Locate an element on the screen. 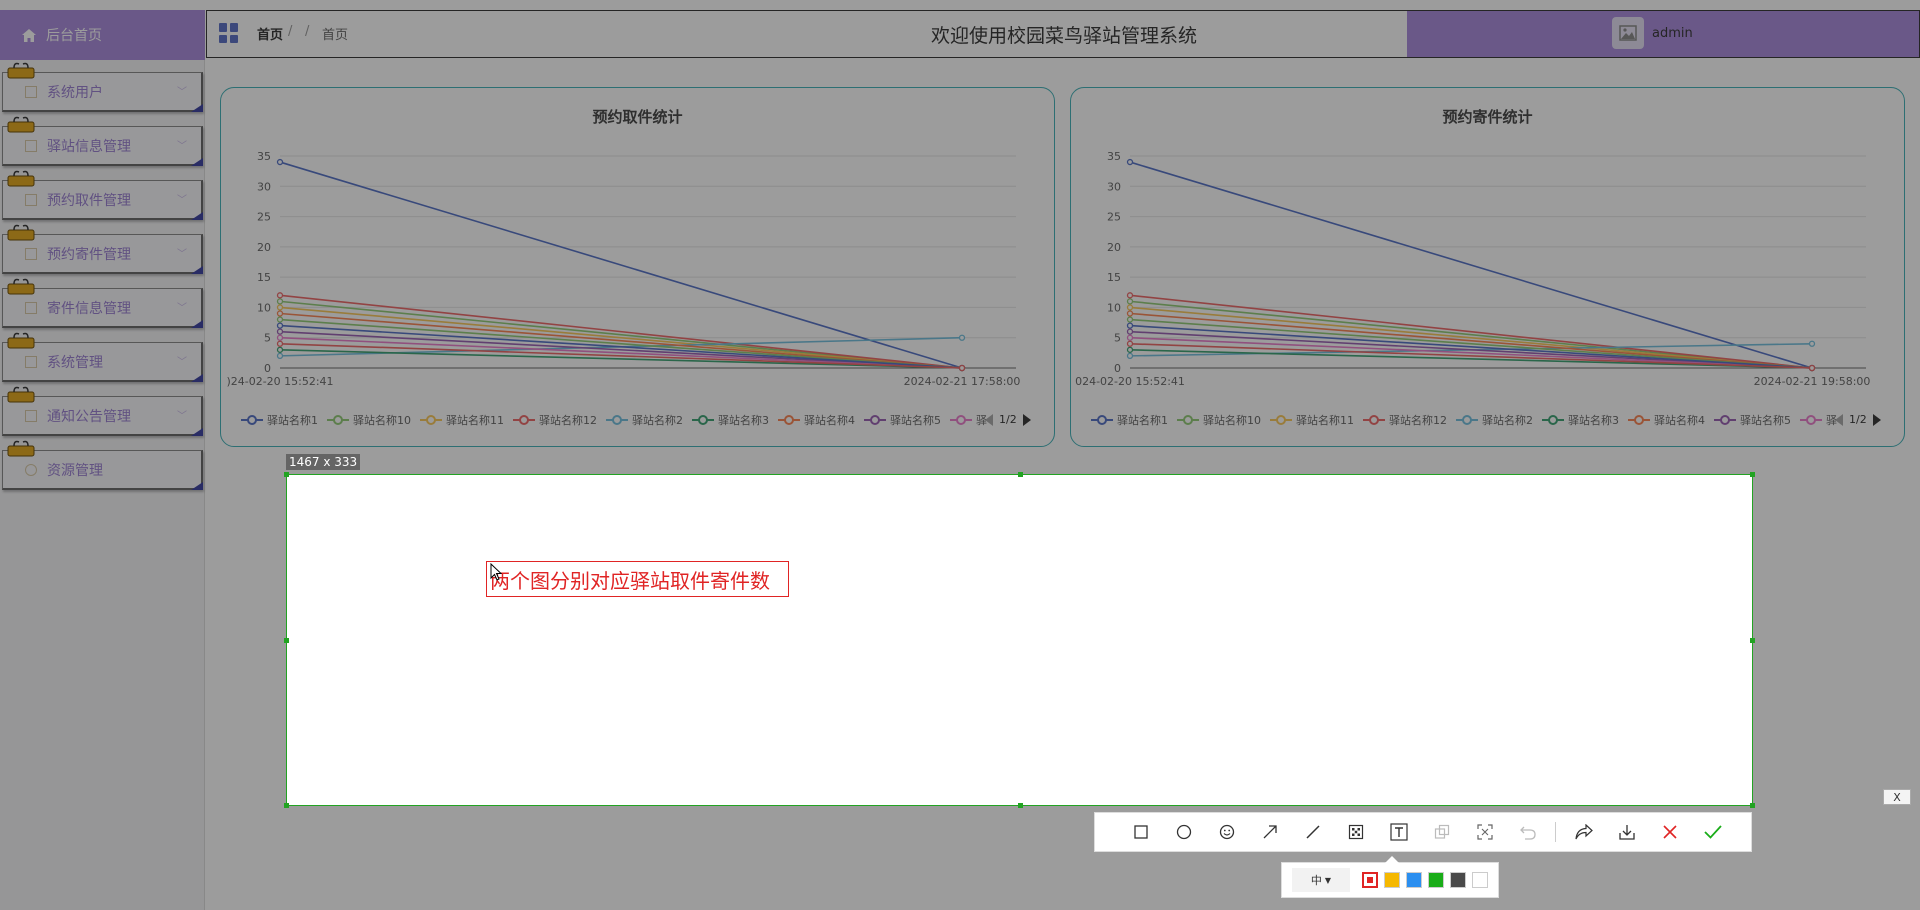  legend-symbol is located at coordinates (1811, 420).